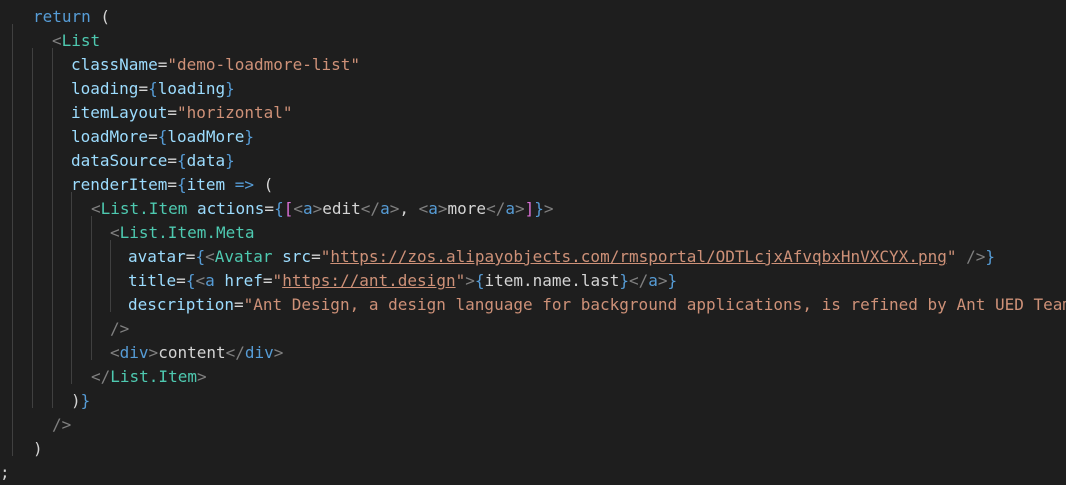 Image resolution: width=1066 pixels, height=485 pixels. I want to click on code-token: more, so click(467, 208).